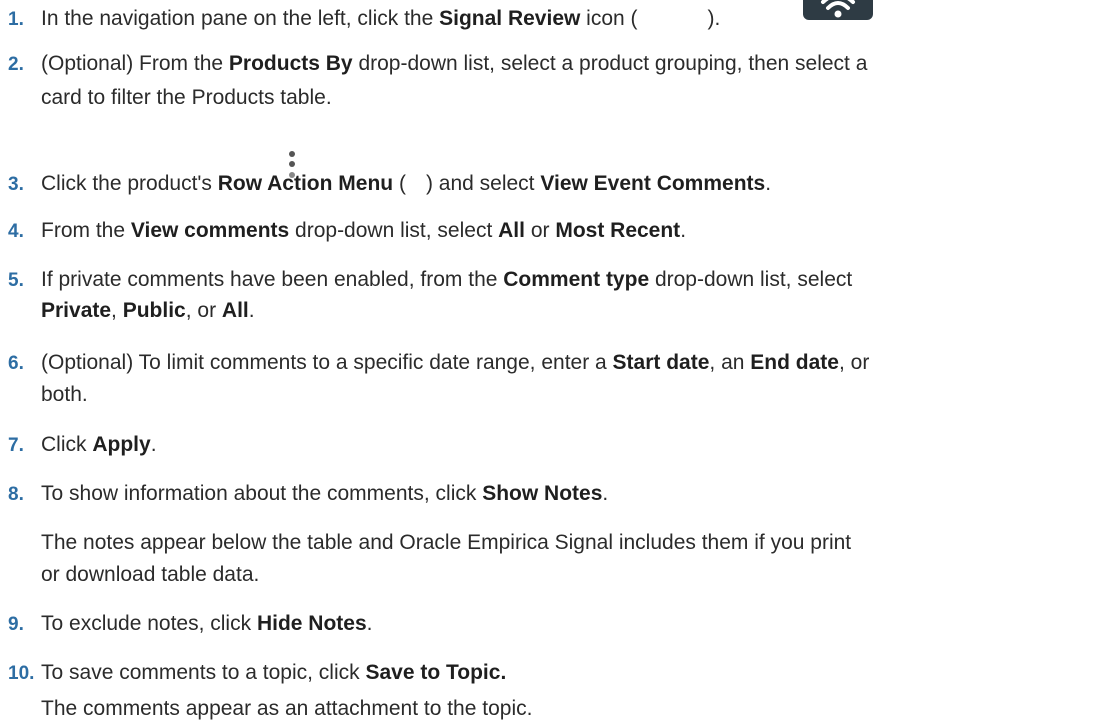  Describe the element at coordinates (16, 231) in the screenshot. I see `step-number: 4.` at that location.